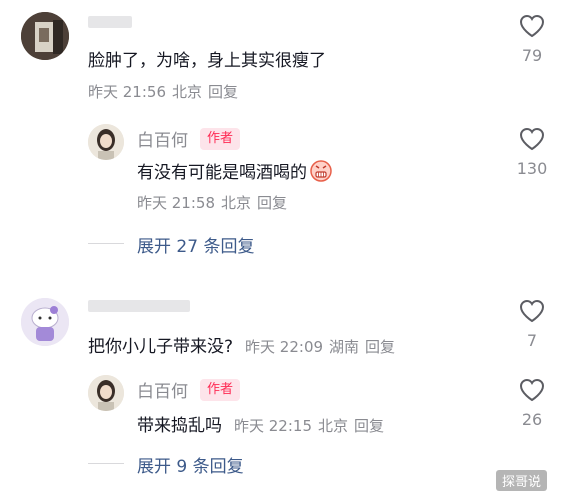 Image resolution: width=571 pixels, height=498 pixels. I want to click on like-count: 7, so click(532, 340).